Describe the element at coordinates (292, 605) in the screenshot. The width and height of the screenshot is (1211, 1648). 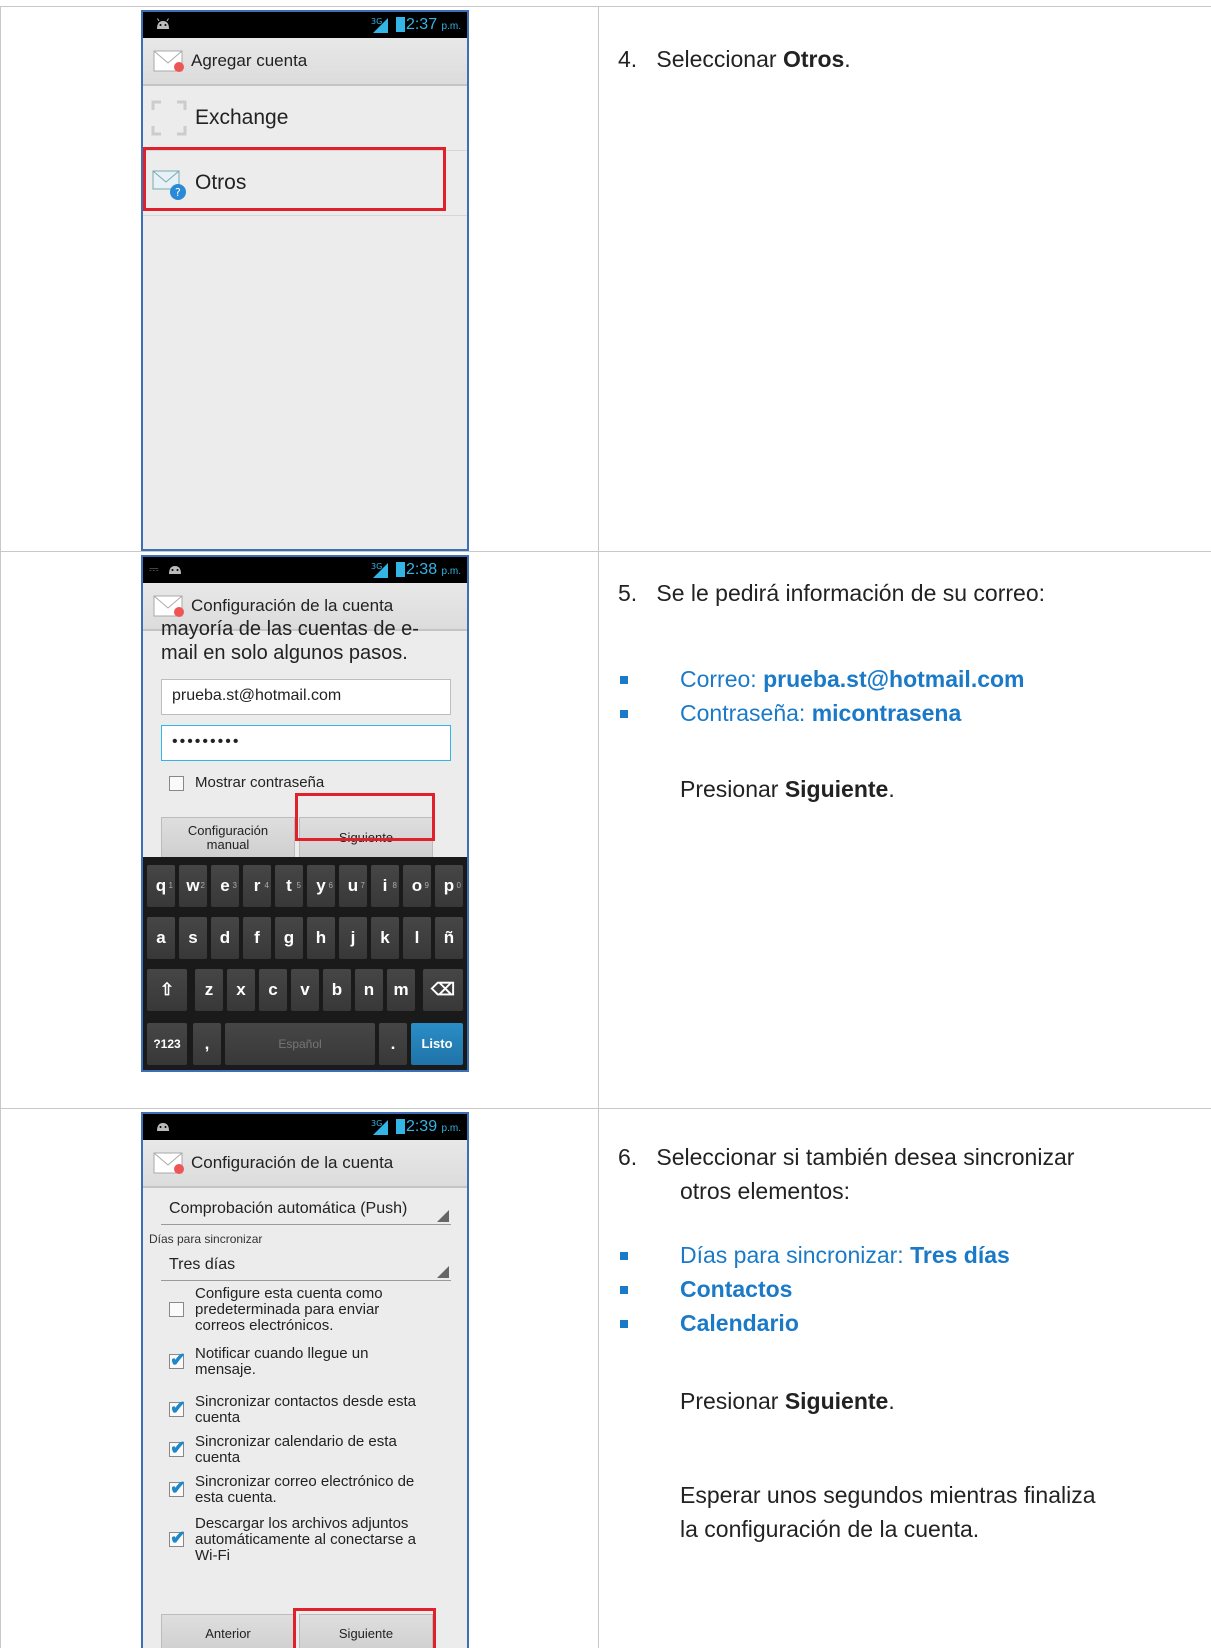
I see `page-title: Configuración de la cuenta` at that location.